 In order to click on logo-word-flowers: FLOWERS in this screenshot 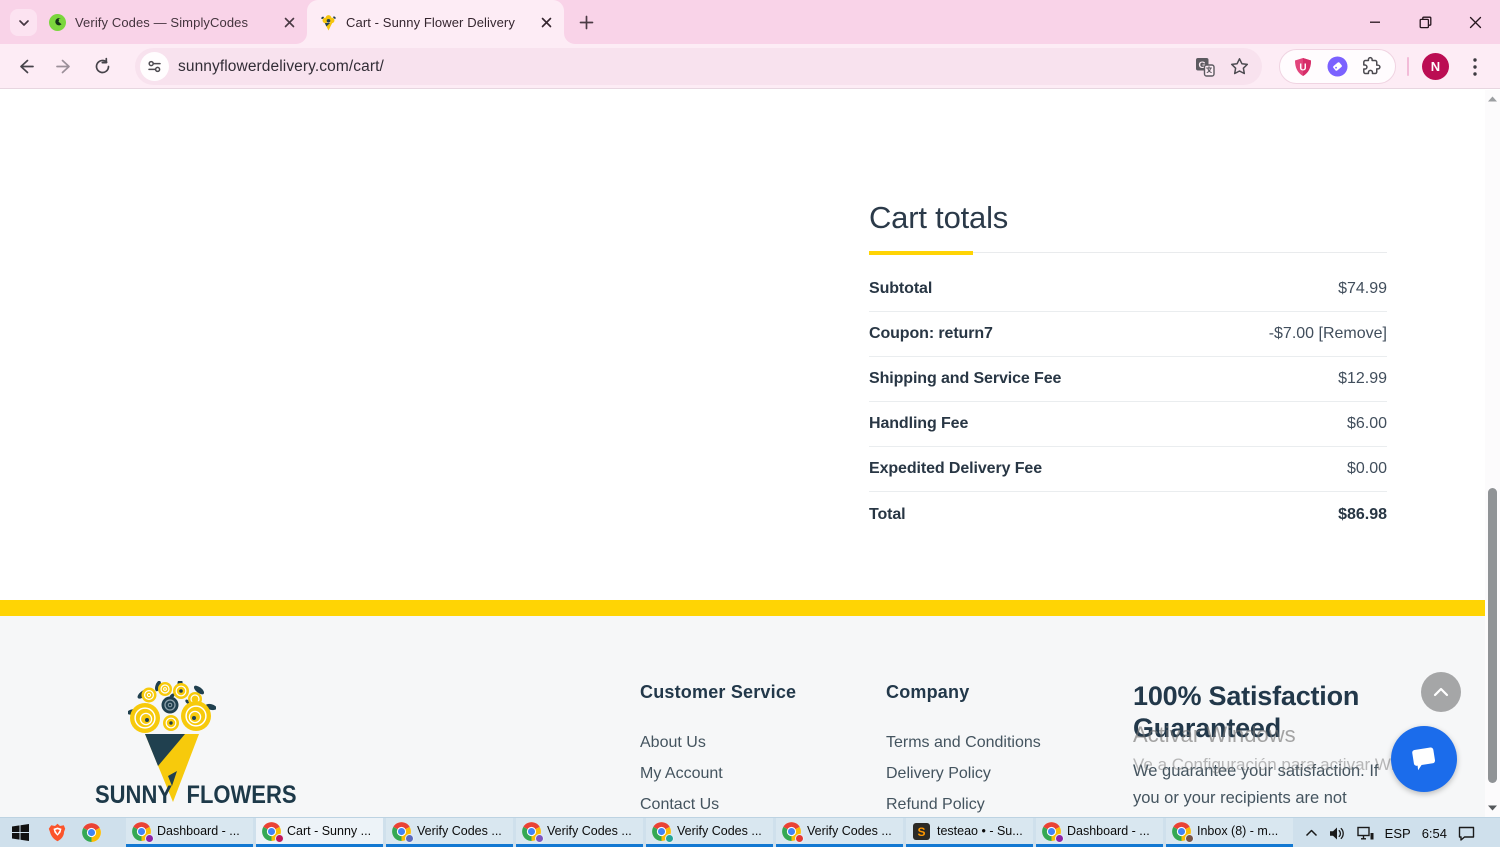, I will do `click(241, 795)`.